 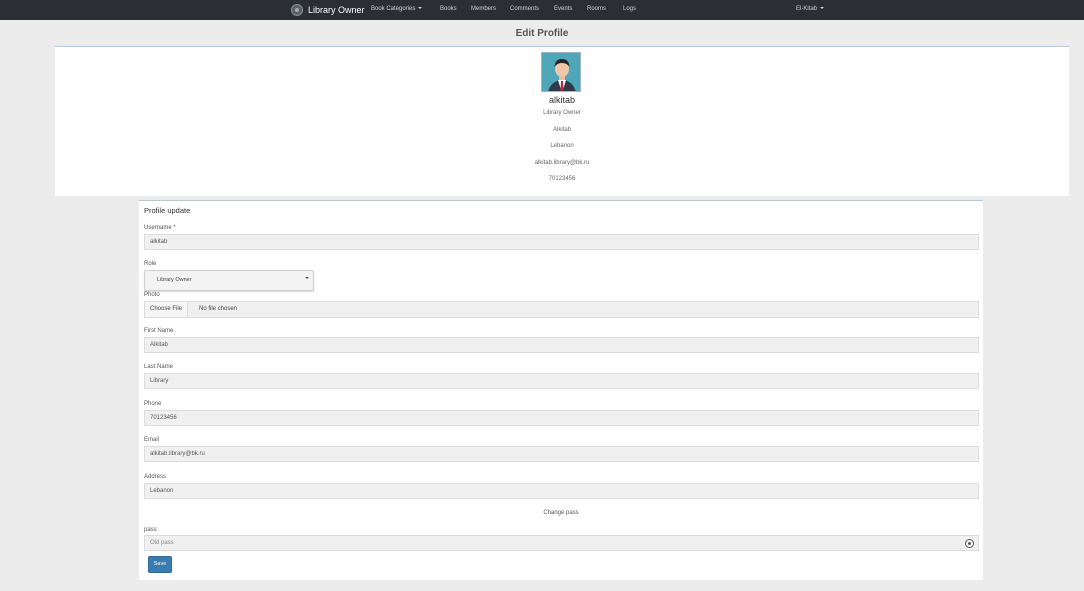 I want to click on page-title: Edit Profile, so click(x=542, y=33).